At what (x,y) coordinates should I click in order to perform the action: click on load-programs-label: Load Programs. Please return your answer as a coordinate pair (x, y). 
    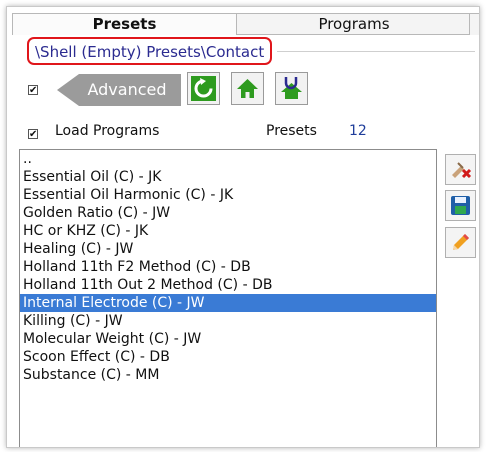
    Looking at the image, I should click on (107, 131).